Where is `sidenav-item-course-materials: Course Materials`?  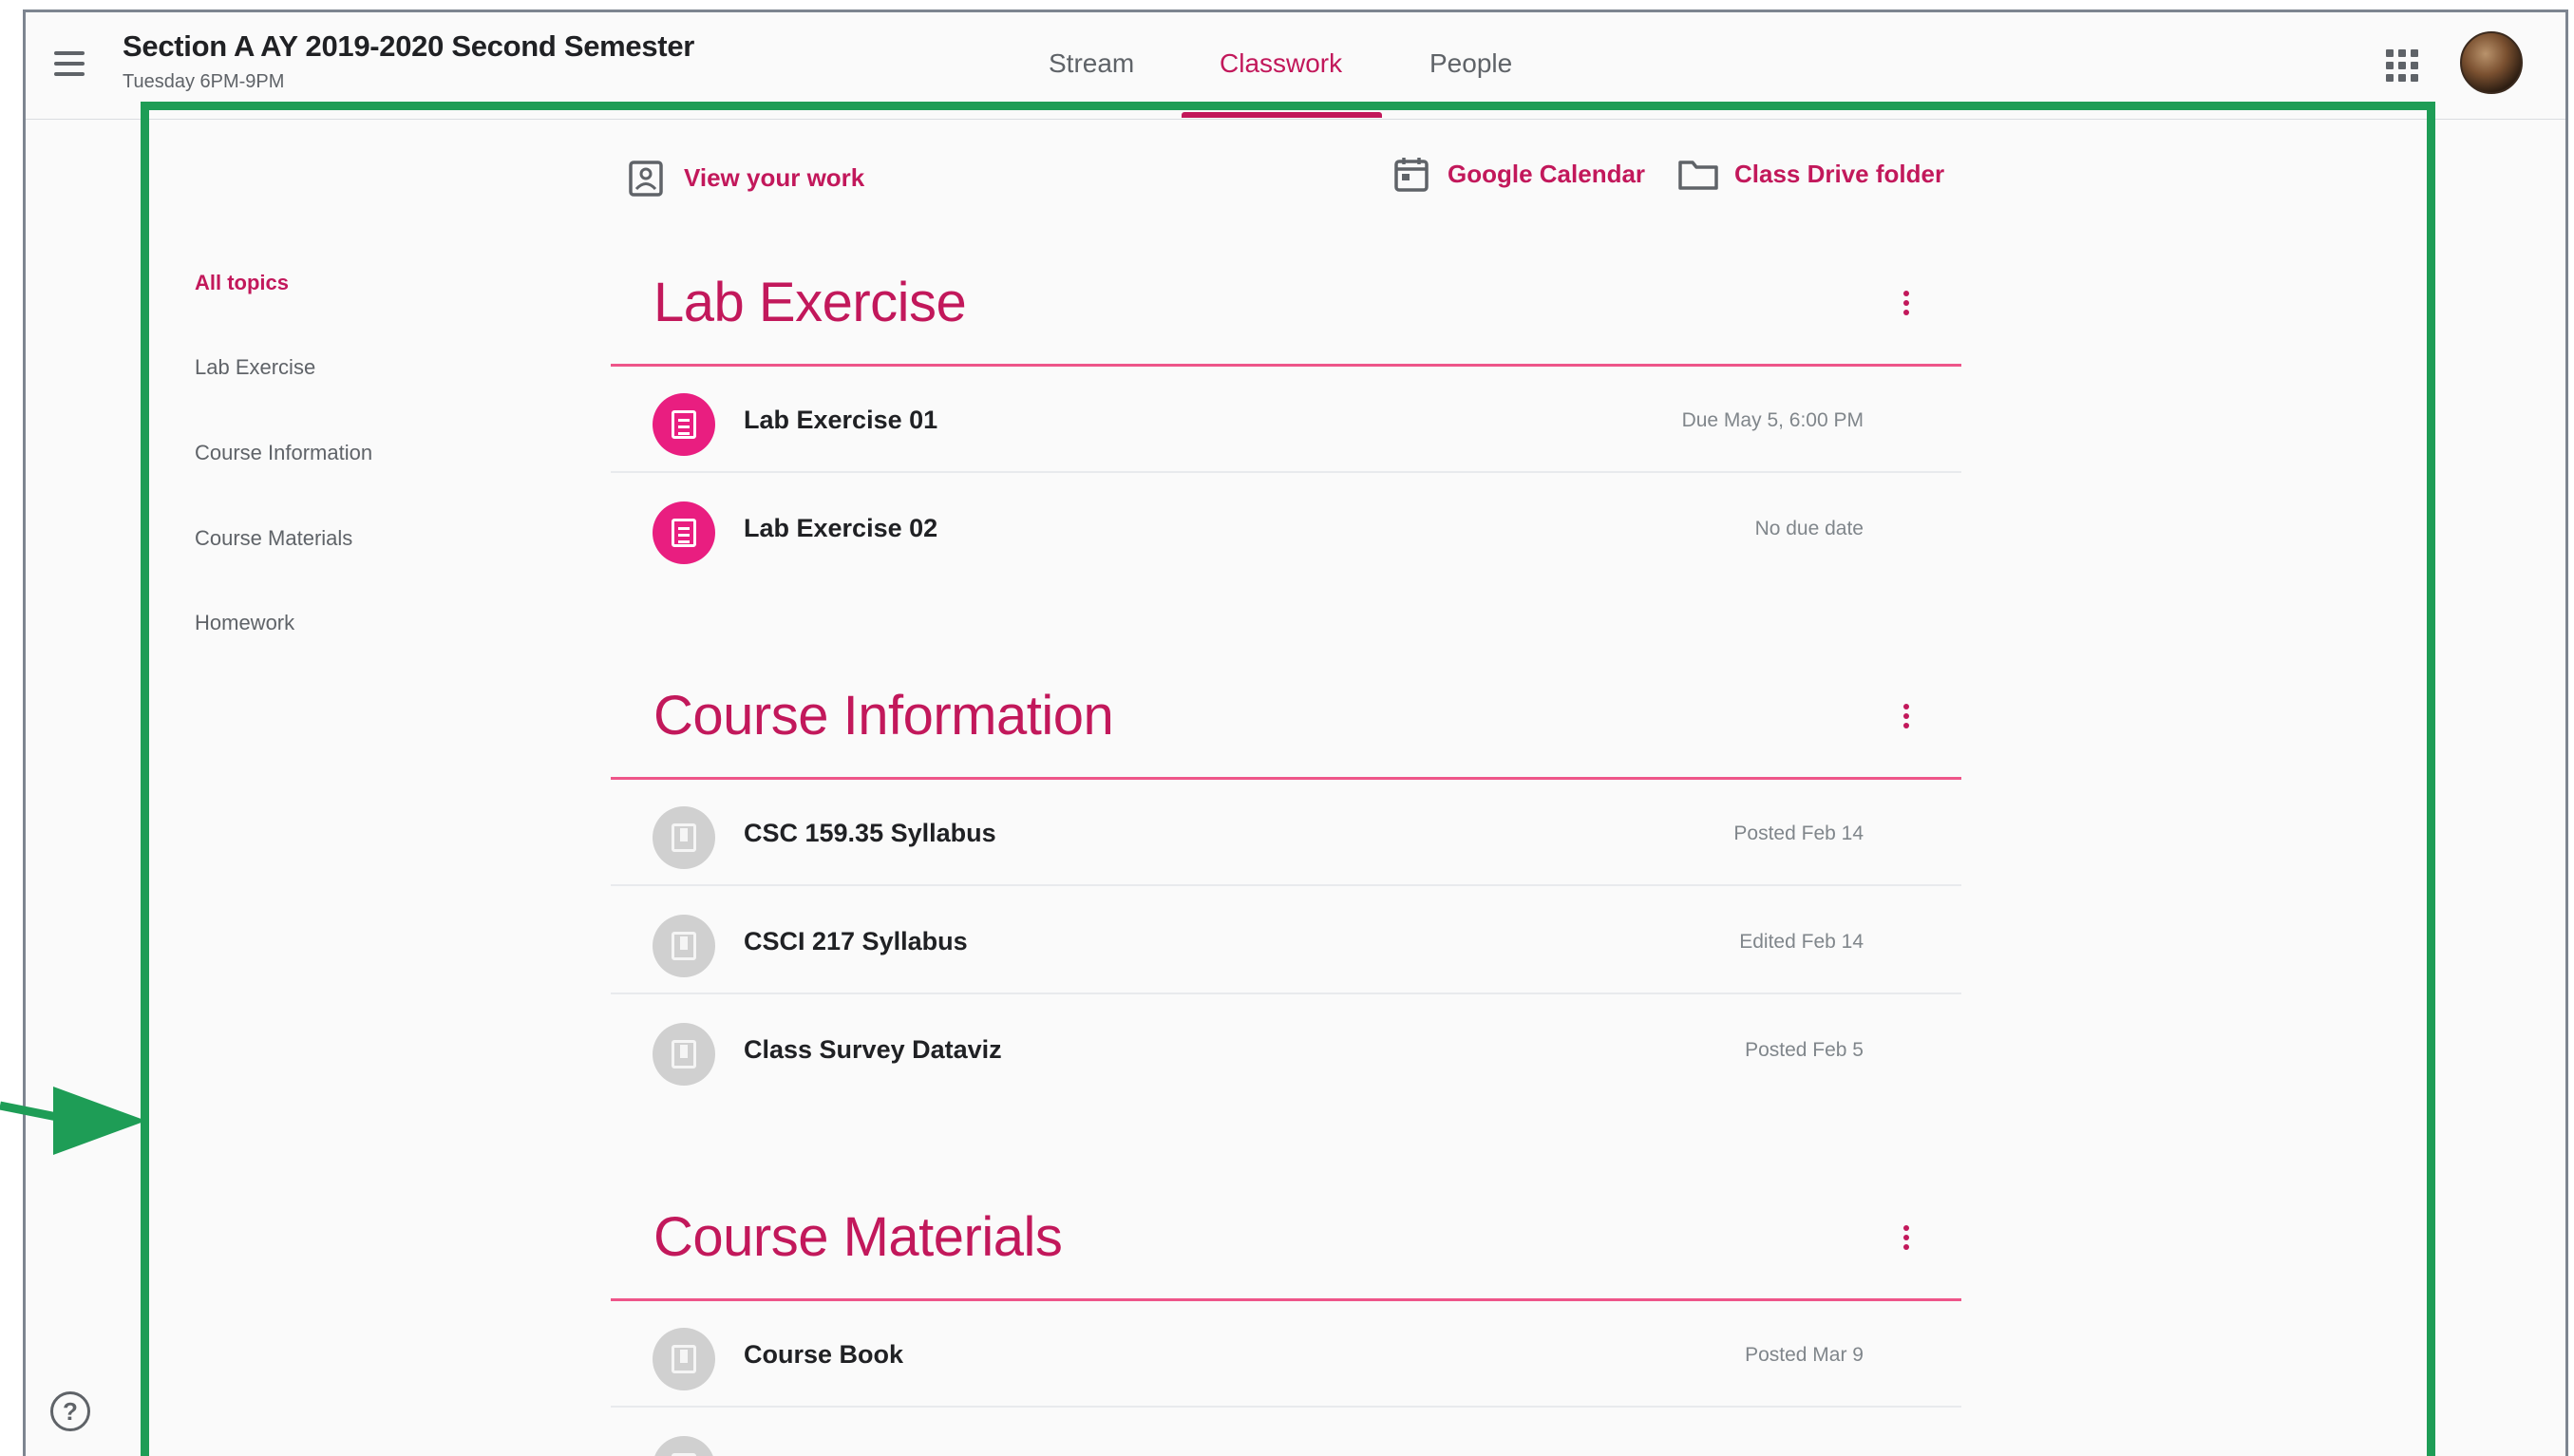
sidenav-item-course-materials: Course Materials is located at coordinates (273, 538).